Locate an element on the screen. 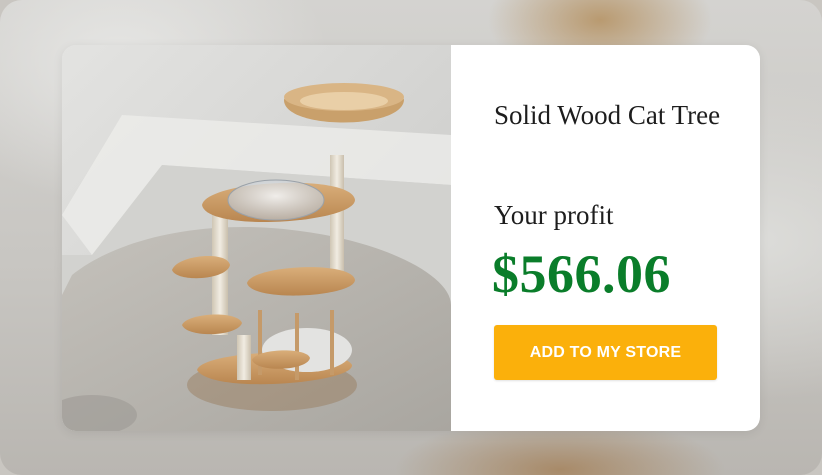  product-title: Solid Wood Cat Tree is located at coordinates (607, 115).